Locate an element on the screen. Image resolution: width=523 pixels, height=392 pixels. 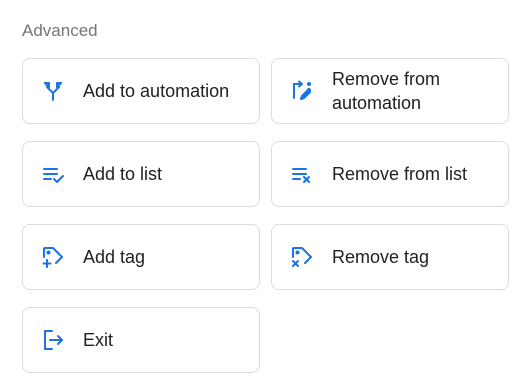
exit-icon is located at coordinates (53, 340).